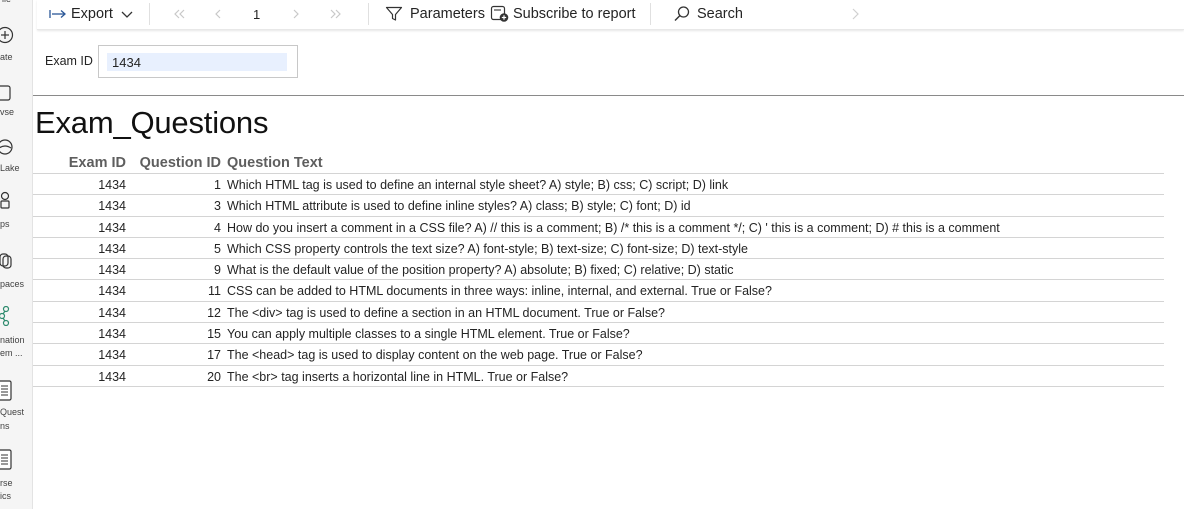 This screenshot has width=1184, height=509. Describe the element at coordinates (6, 483) in the screenshot. I see `rail-item-label: rse` at that location.